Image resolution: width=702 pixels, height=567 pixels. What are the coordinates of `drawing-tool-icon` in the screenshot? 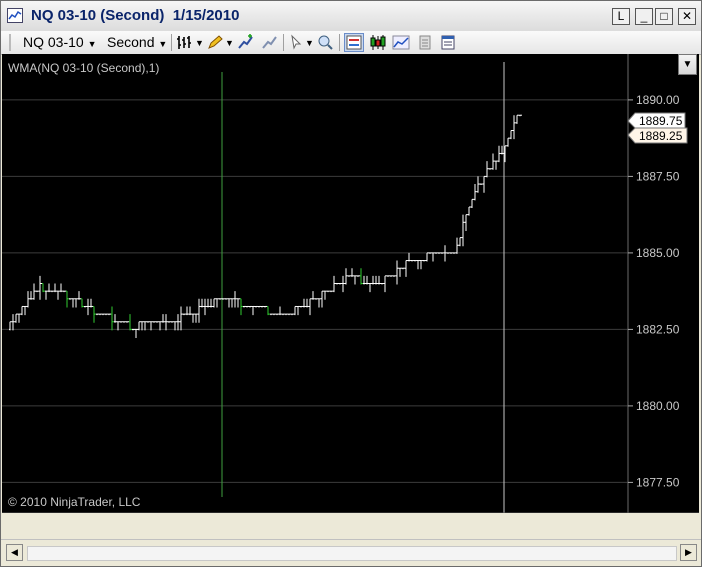 It's located at (215, 42).